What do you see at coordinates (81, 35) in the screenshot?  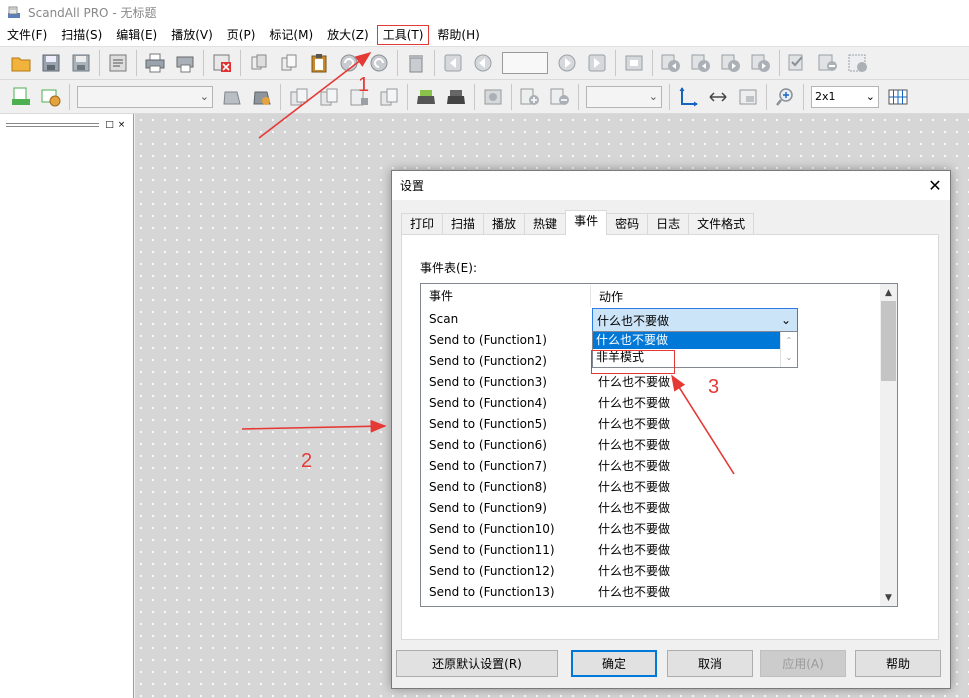 I see `menu-scan: 扫描(S)` at bounding box center [81, 35].